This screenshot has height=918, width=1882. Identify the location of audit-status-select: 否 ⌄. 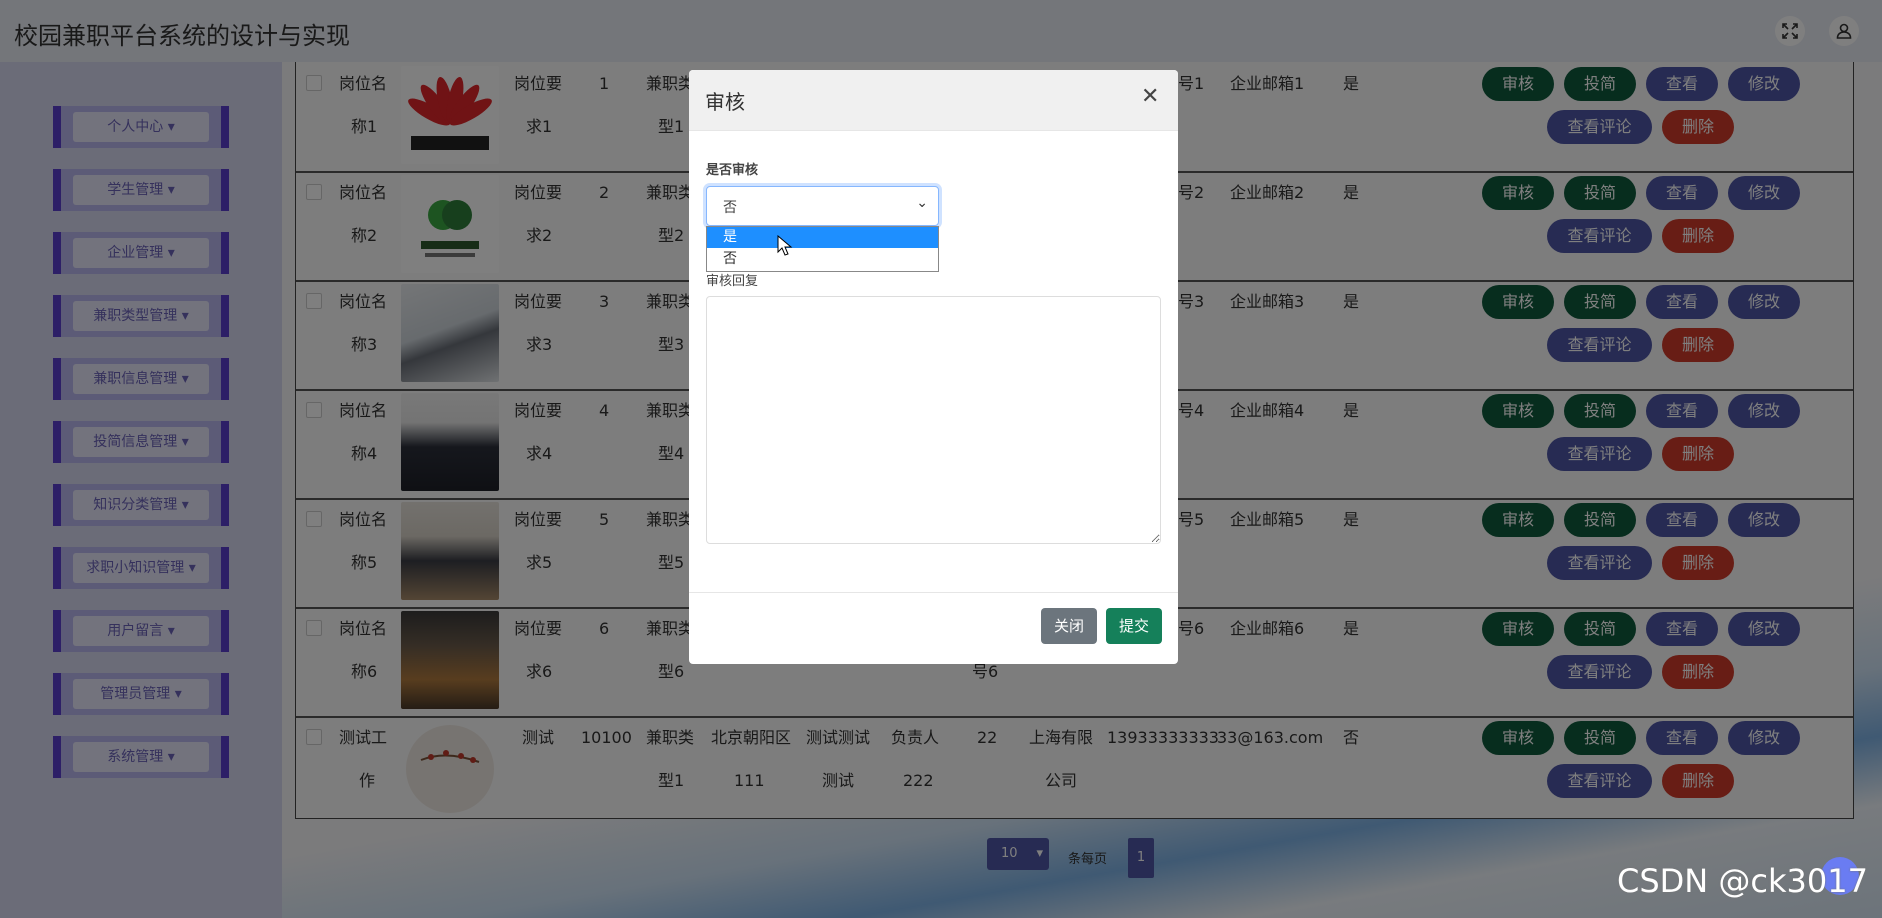
(822, 206).